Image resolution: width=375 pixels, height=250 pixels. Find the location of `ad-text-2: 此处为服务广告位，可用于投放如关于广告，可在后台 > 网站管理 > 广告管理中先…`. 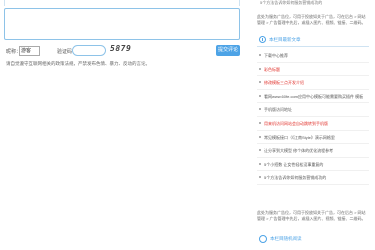

ad-text-2: 此处为服务广告位，可用于投放如关于广告，可在后台 > 网站管理 > 广告管理中先… is located at coordinates (311, 215).